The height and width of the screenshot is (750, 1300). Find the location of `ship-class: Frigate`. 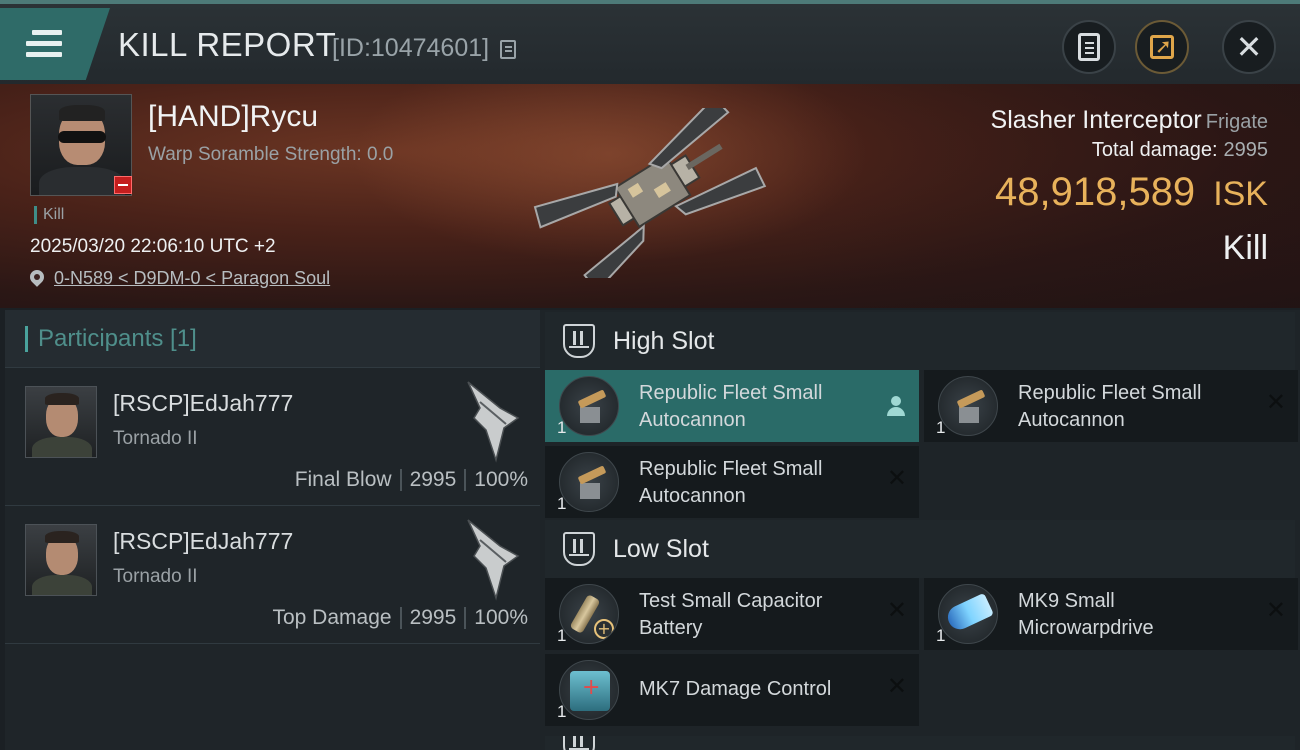

ship-class: Frigate is located at coordinates (1236, 122).